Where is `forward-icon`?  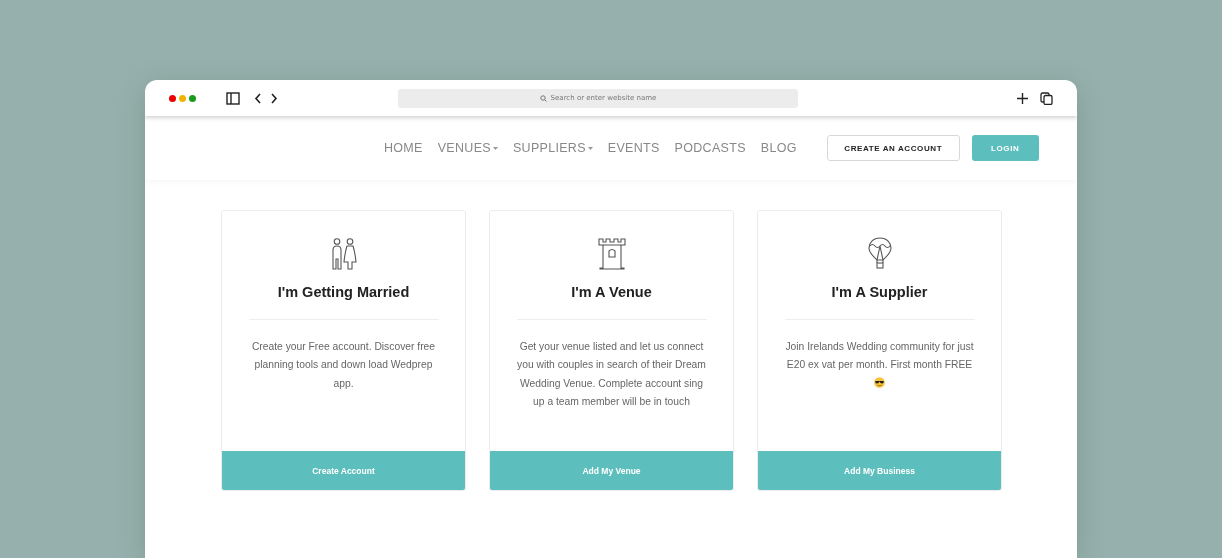 forward-icon is located at coordinates (274, 98).